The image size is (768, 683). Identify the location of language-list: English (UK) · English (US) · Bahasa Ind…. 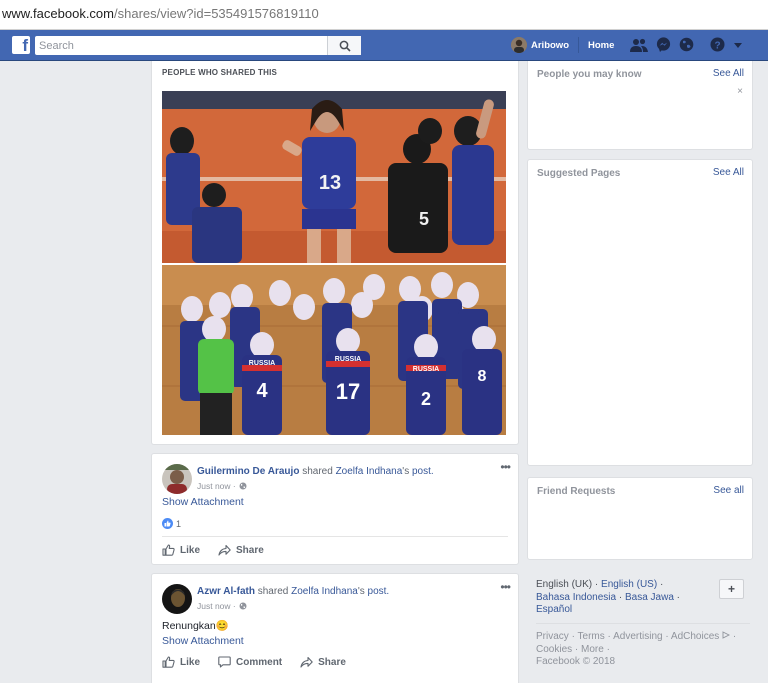
(608, 597).